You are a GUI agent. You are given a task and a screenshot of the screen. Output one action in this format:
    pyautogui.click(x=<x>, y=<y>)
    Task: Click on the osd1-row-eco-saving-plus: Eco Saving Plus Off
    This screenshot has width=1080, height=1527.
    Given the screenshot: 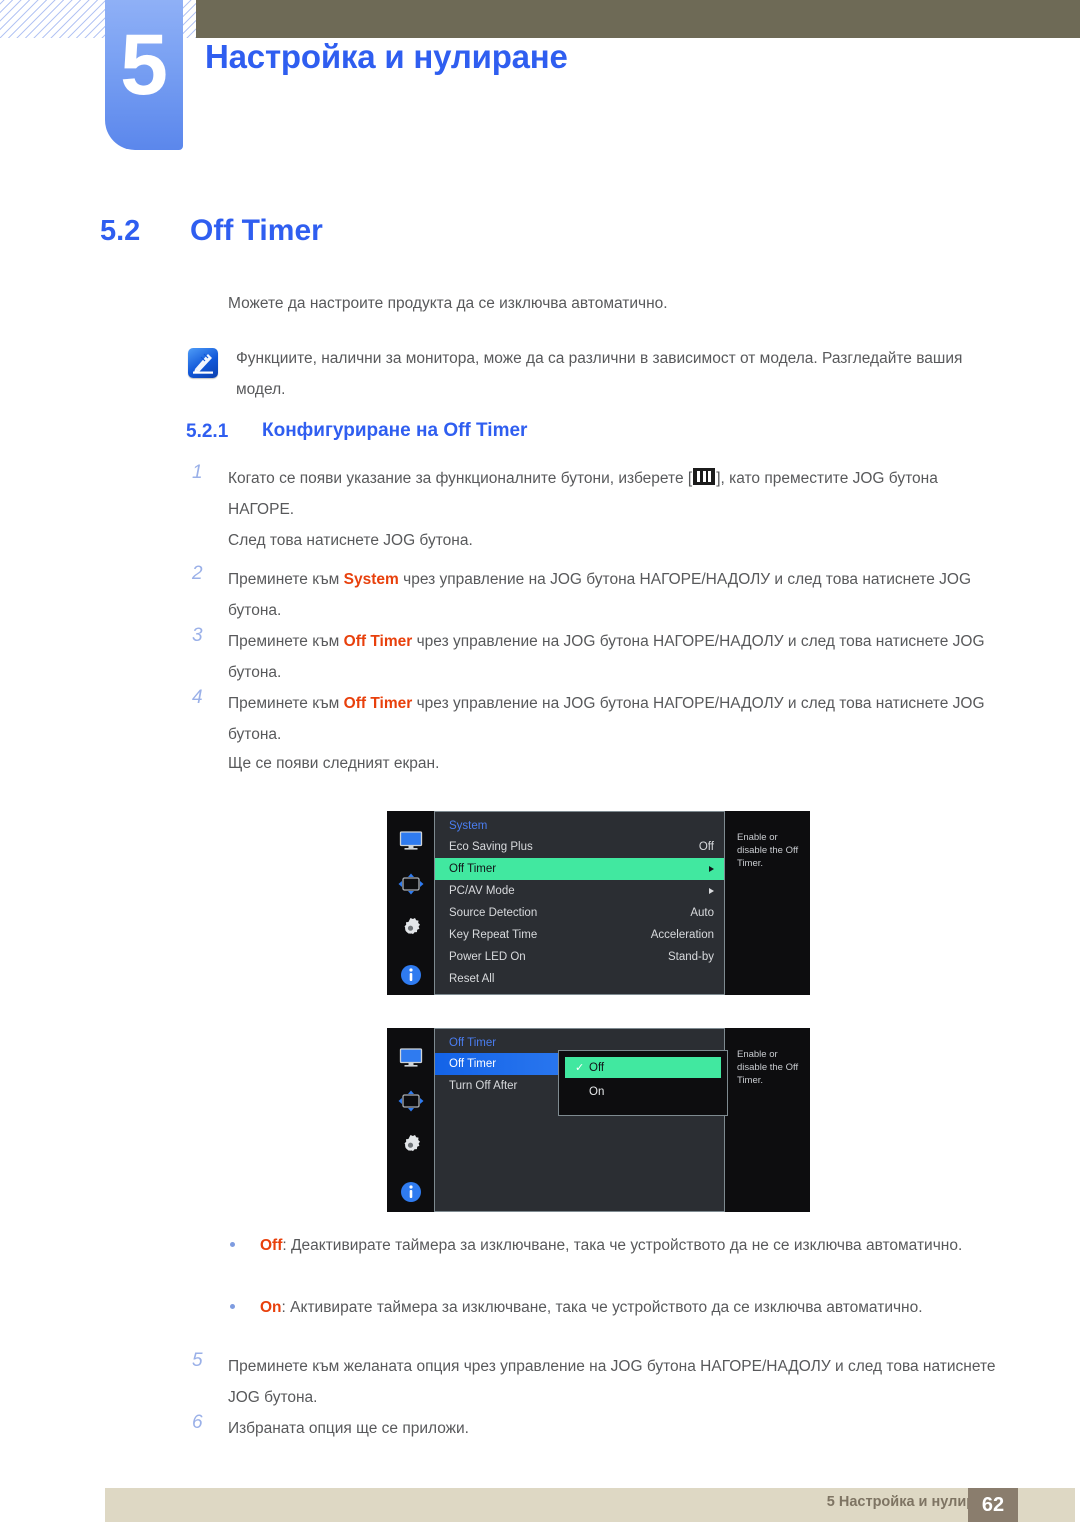 What is the action you would take?
    pyautogui.click(x=579, y=847)
    